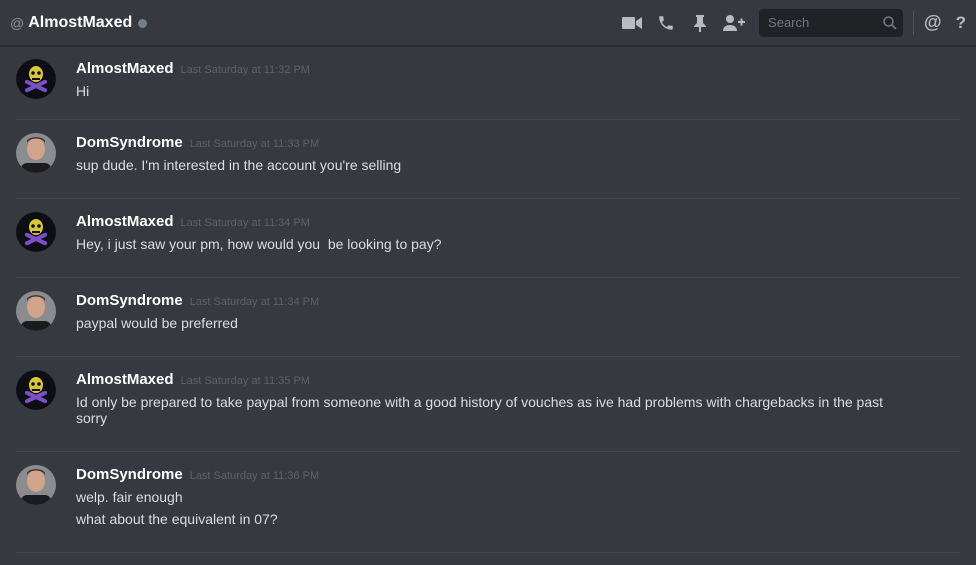 This screenshot has width=976, height=565. What do you see at coordinates (245, 381) in the screenshot?
I see `message-timestamp: Last Saturday at 11:35 PM` at bounding box center [245, 381].